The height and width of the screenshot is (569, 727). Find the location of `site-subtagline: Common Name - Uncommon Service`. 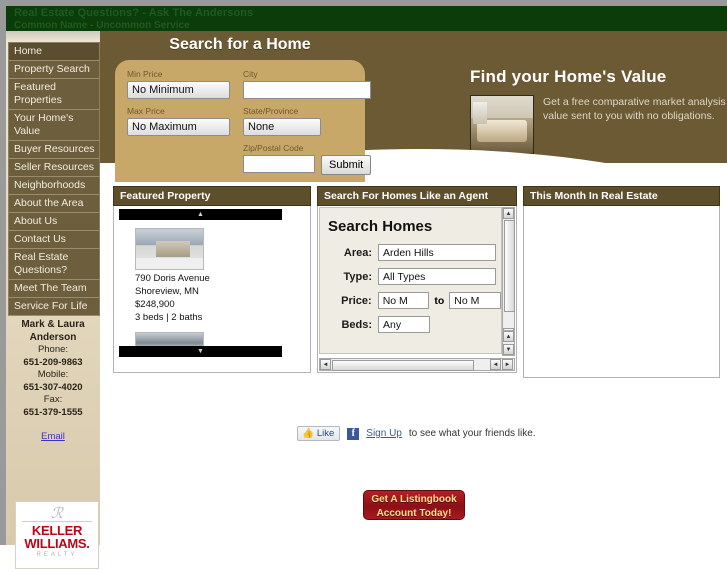

site-subtagline: Common Name - Uncommon Service is located at coordinates (102, 25).